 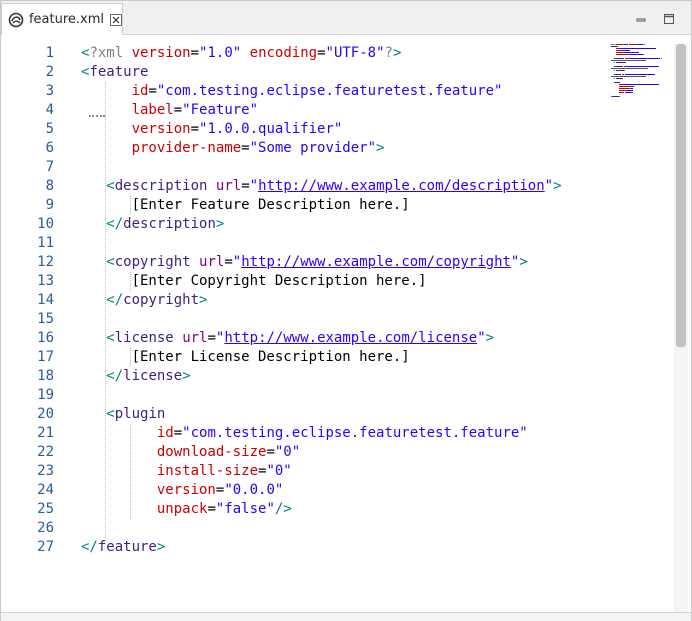 I want to click on code-token: <, so click(x=110, y=414).